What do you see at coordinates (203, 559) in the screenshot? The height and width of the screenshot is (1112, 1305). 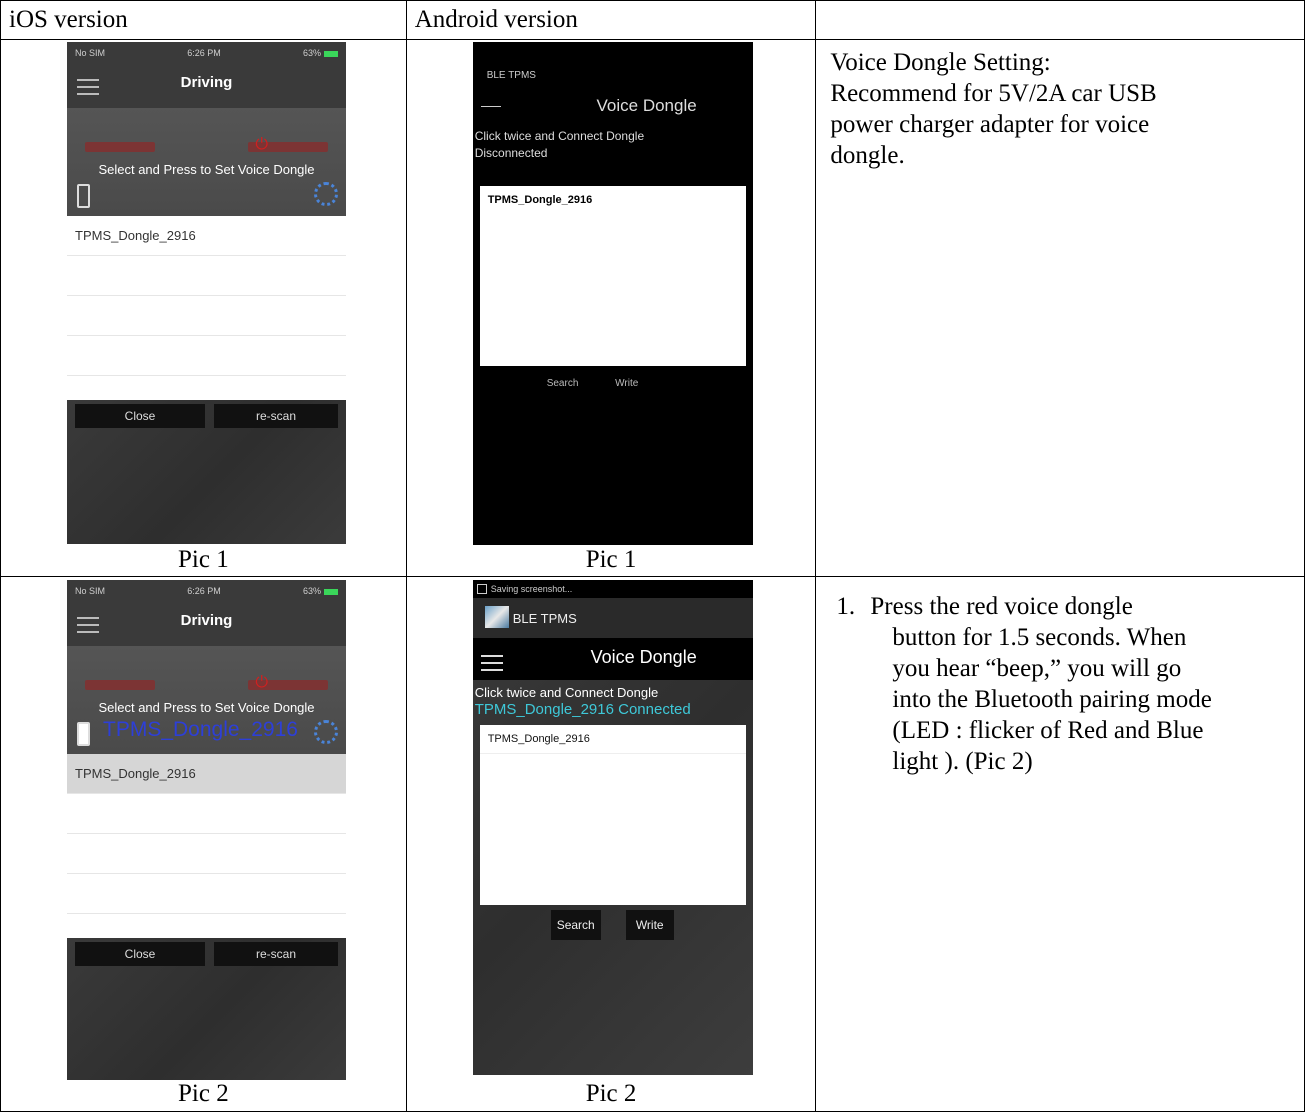 I see `caption-ios-pic1: Pic 1` at bounding box center [203, 559].